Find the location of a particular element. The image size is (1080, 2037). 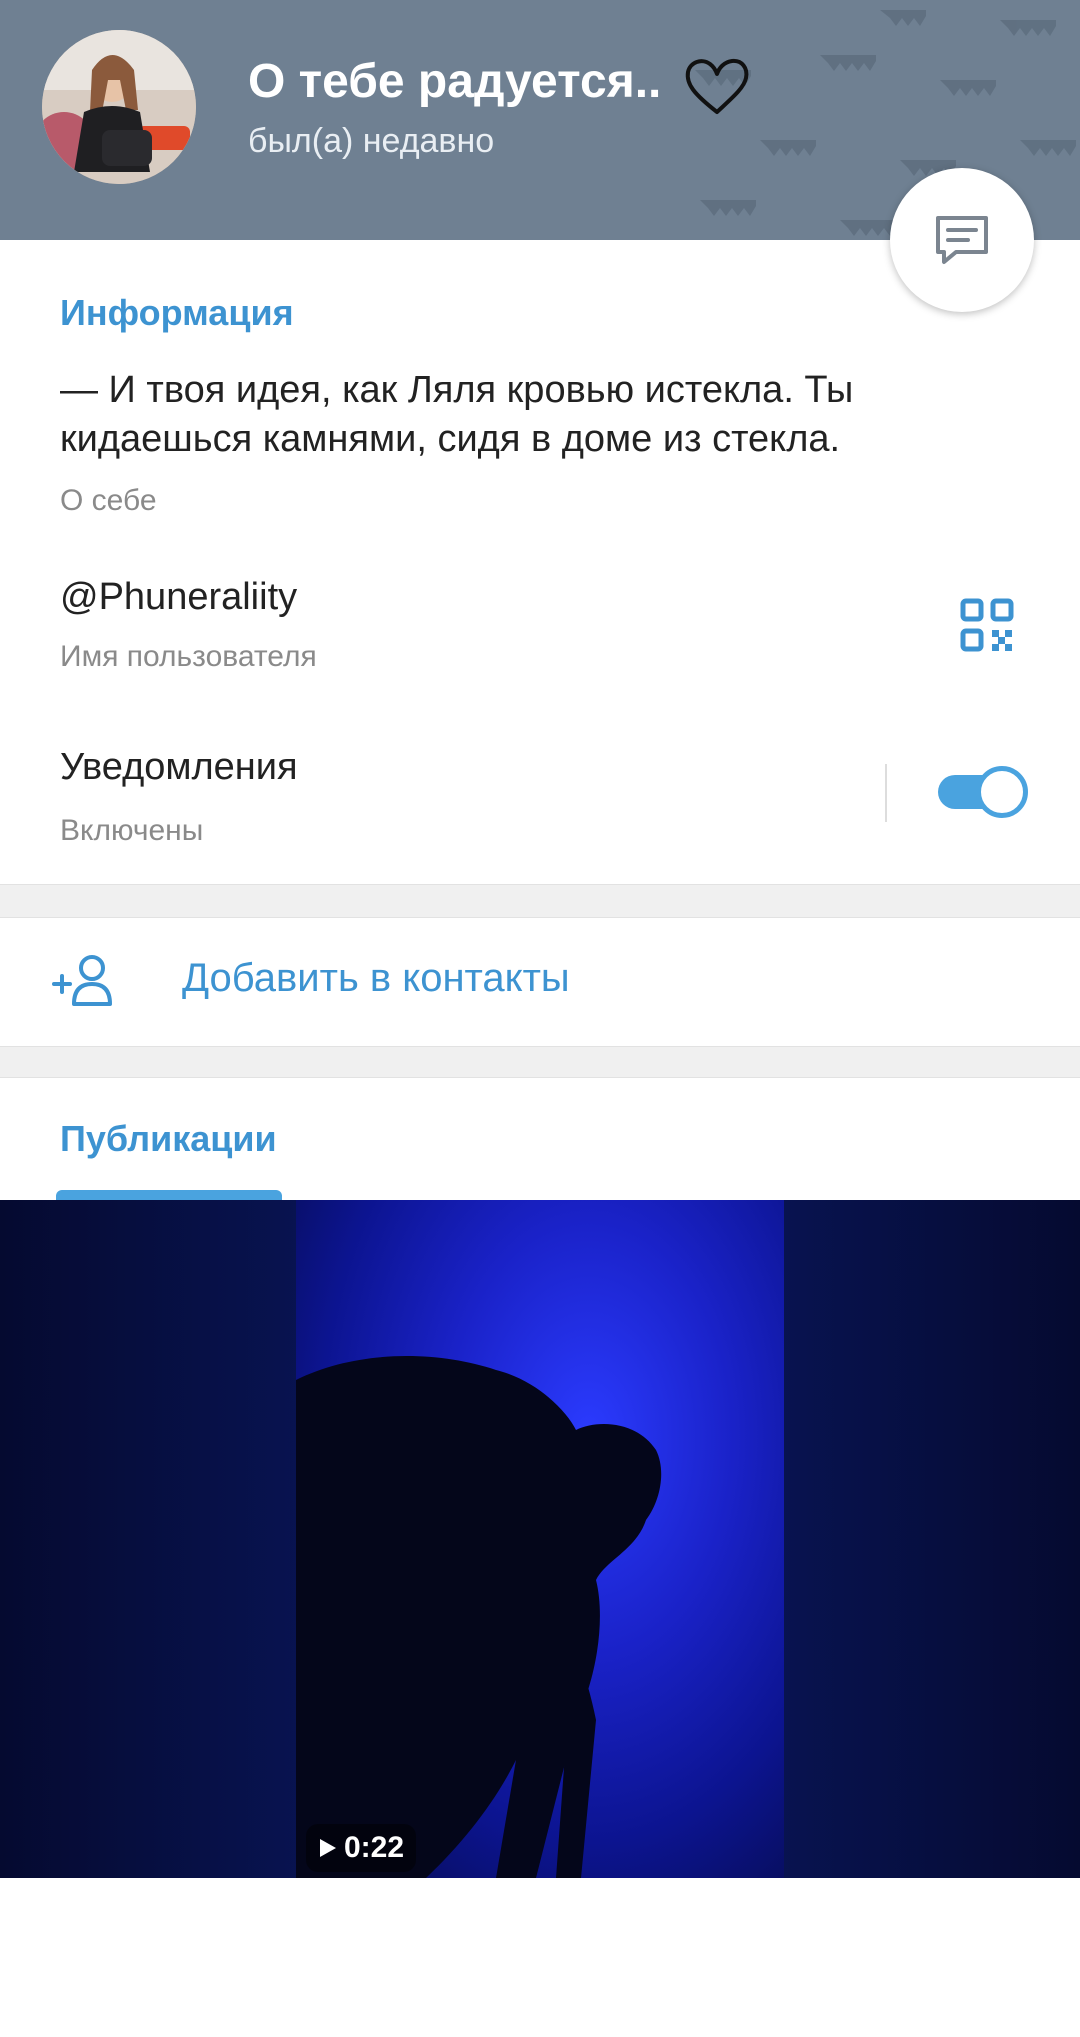

avatar-photo is located at coordinates (119, 107).